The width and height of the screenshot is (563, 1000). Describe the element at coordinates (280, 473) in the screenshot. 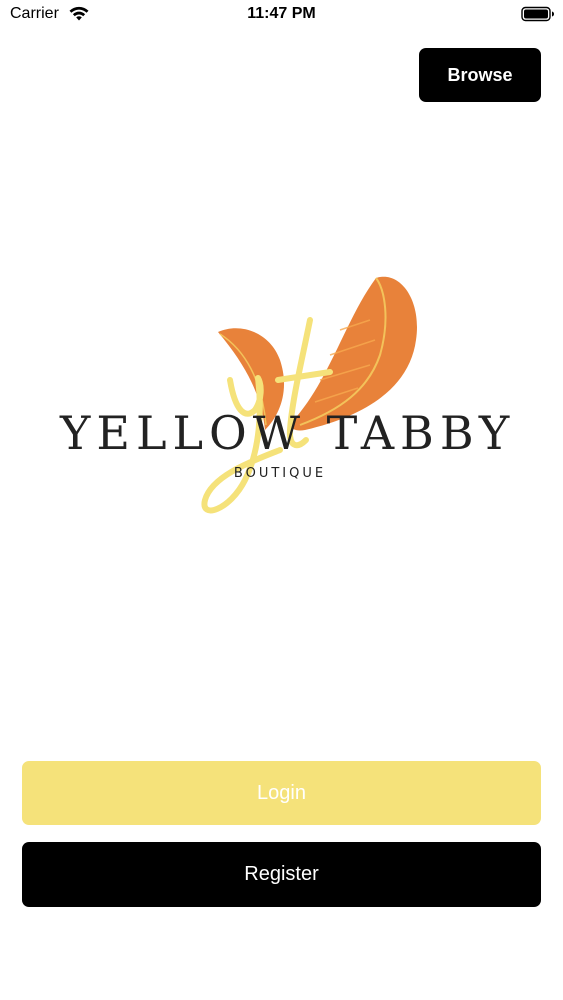

I see `brand-subtitle: BOUTIQUE` at that location.